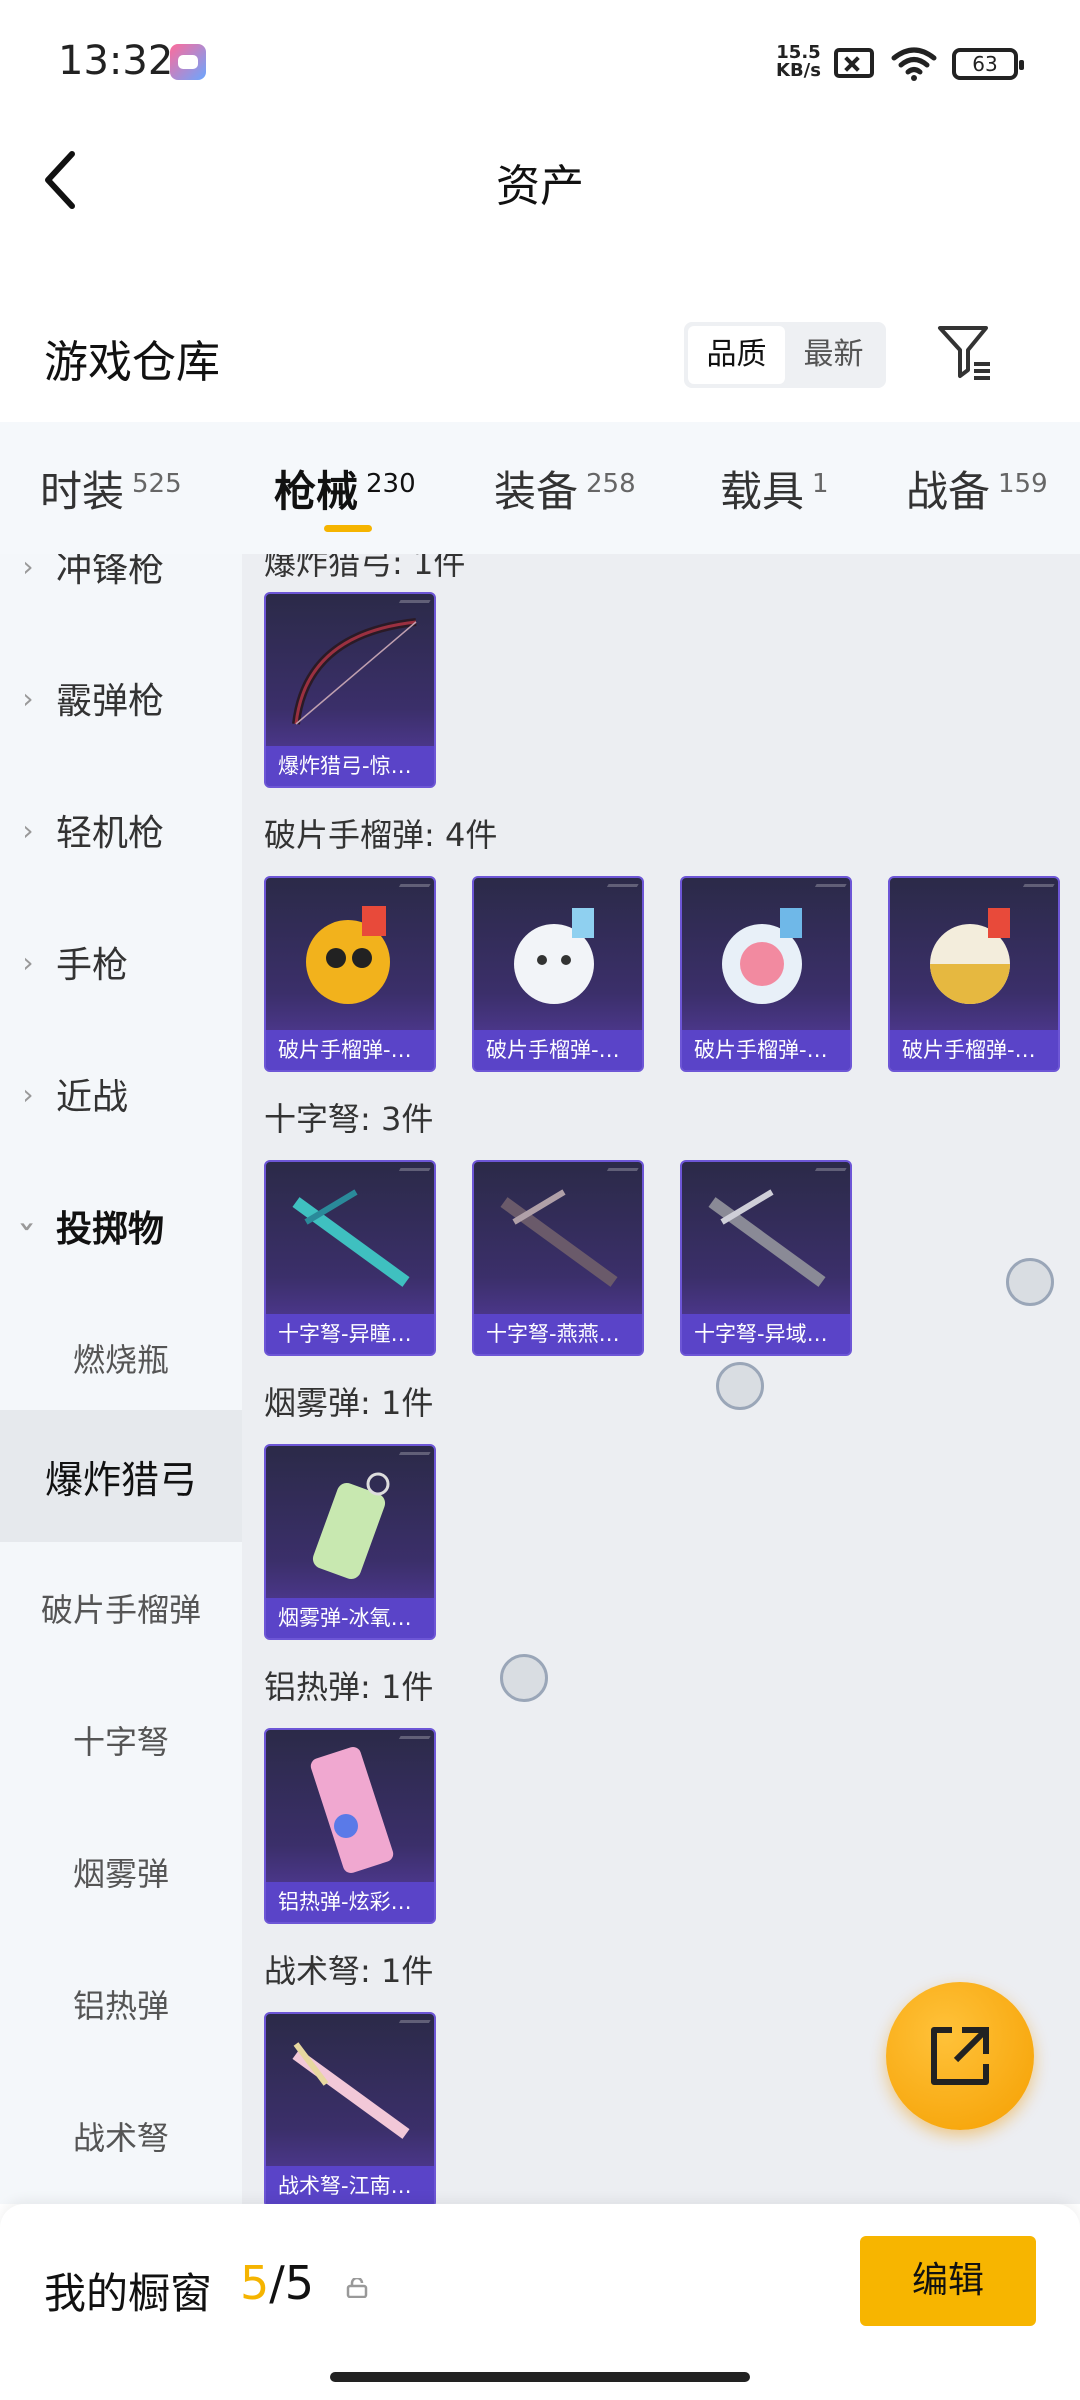 This screenshot has height=2400, width=1080. I want to click on tactical-crossbow-image, so click(351, 2090).